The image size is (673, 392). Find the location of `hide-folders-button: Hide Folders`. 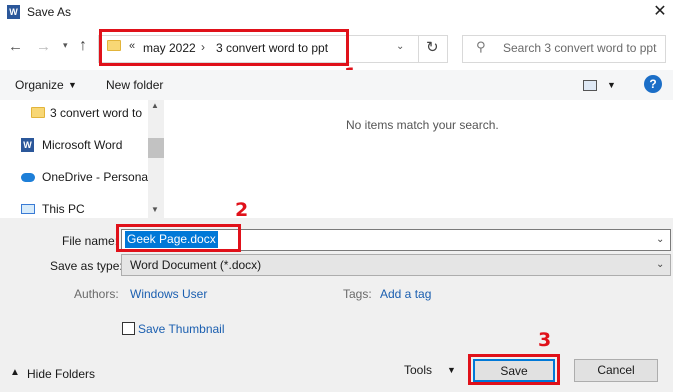

hide-folders-button: Hide Folders is located at coordinates (61, 374).